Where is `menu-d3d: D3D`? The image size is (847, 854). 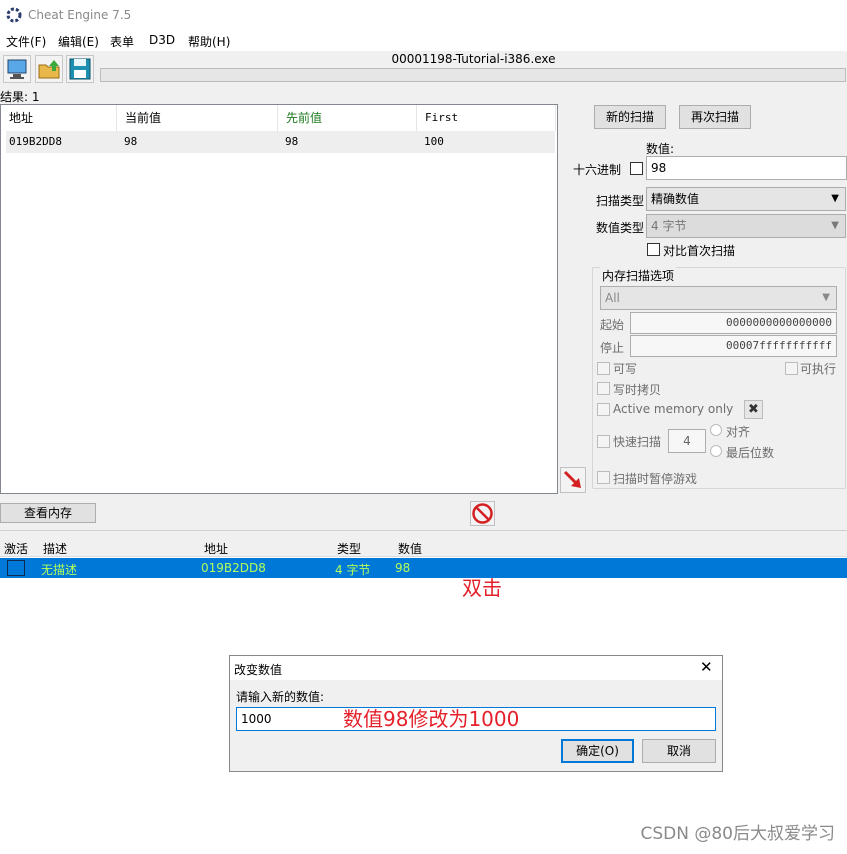 menu-d3d: D3D is located at coordinates (162, 40).